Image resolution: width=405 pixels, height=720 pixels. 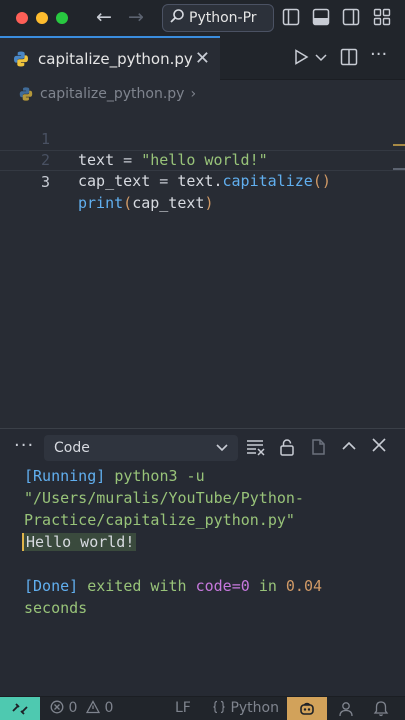 I want to click on search-icon, so click(x=177, y=18).